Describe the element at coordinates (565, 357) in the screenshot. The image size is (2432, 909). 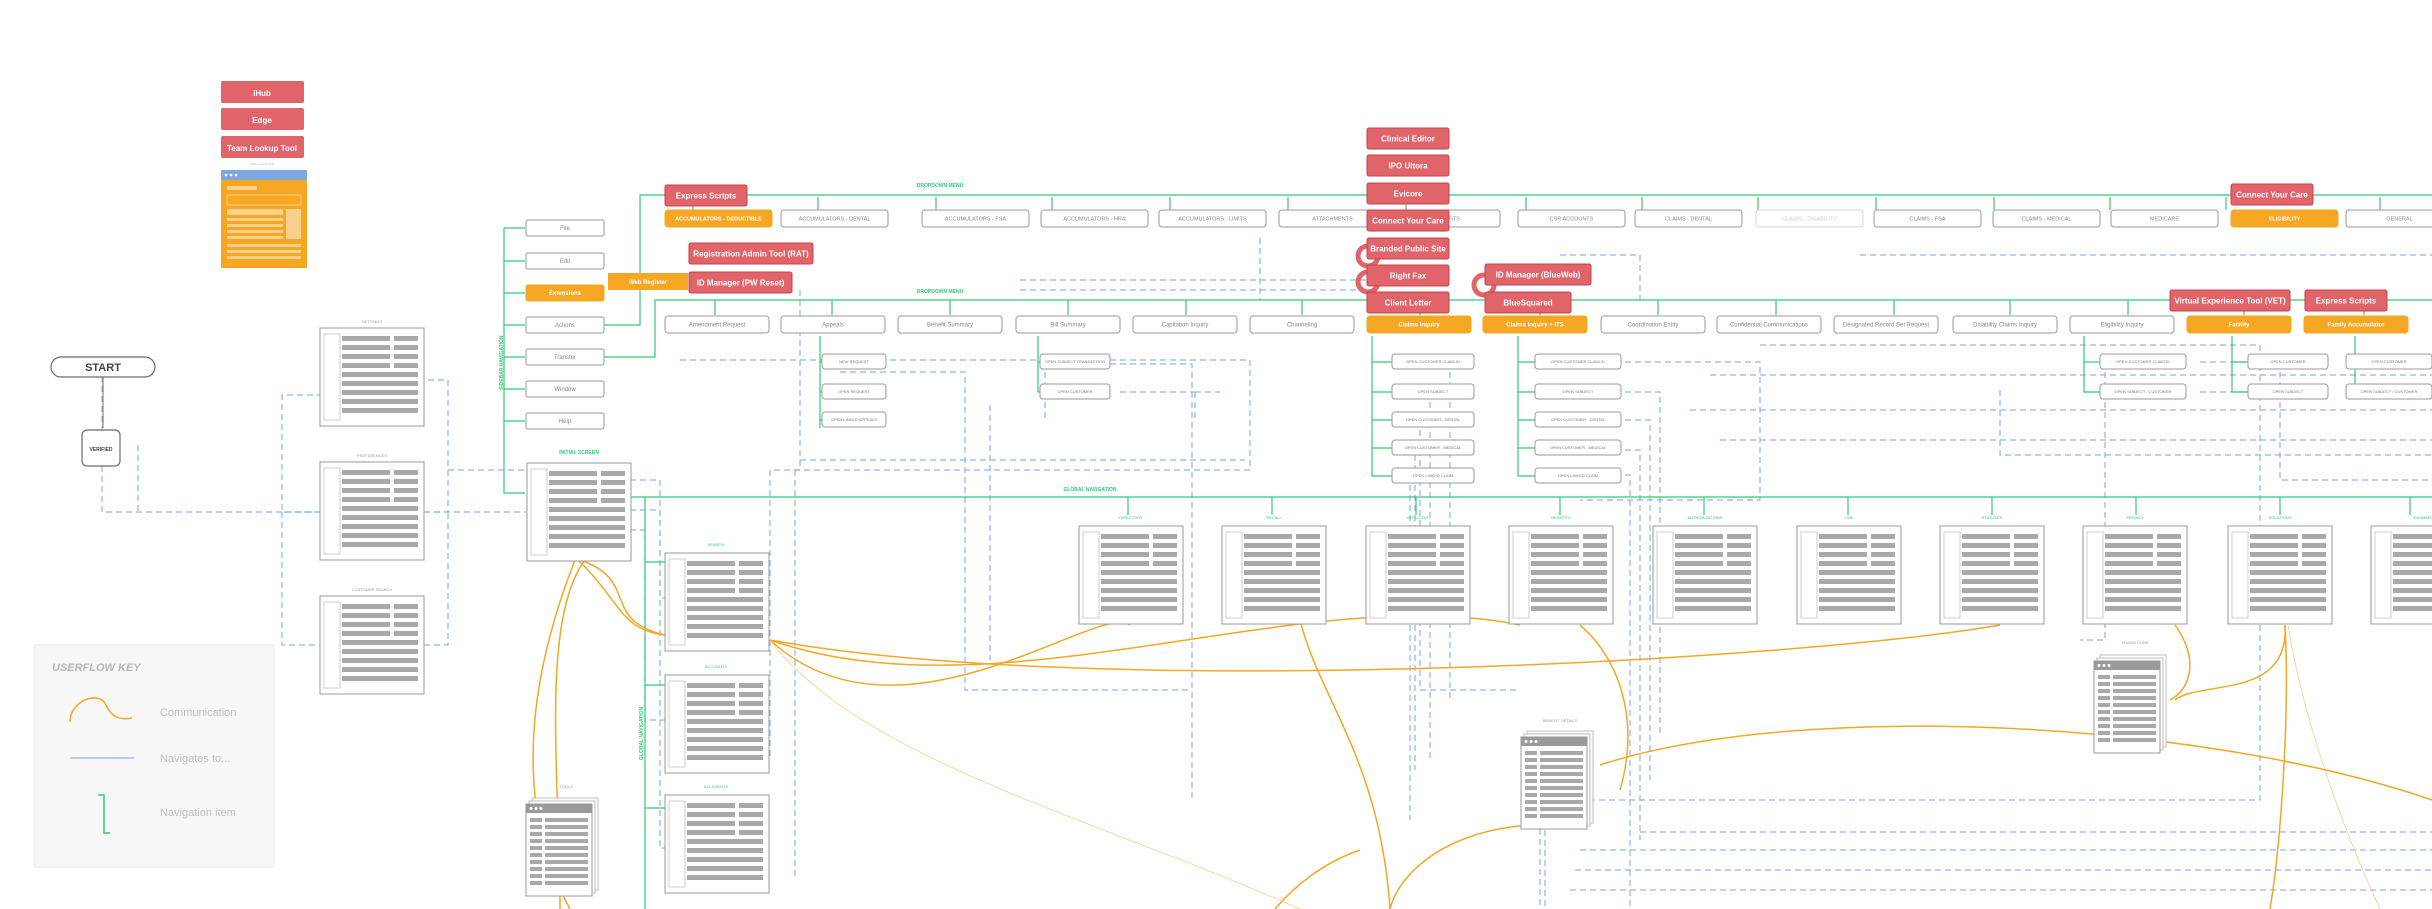
I see `sidebar-item-transfer: Transfer` at that location.